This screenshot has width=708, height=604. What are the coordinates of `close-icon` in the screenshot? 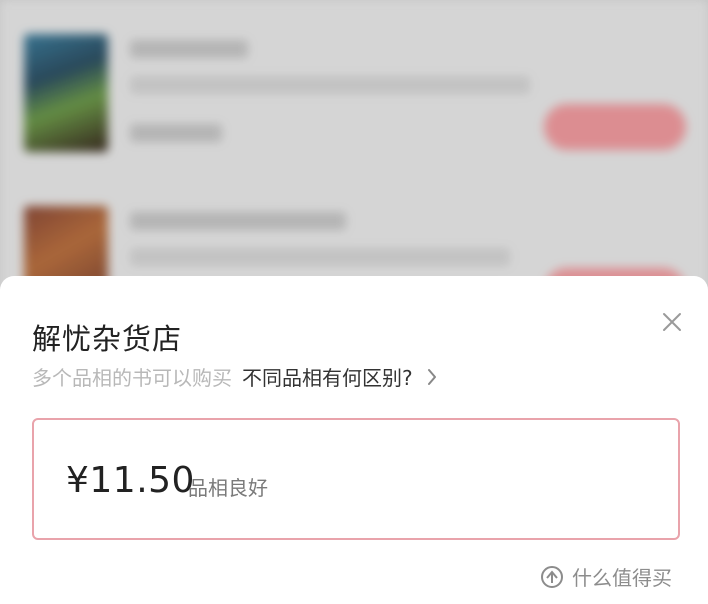 It's located at (672, 322).